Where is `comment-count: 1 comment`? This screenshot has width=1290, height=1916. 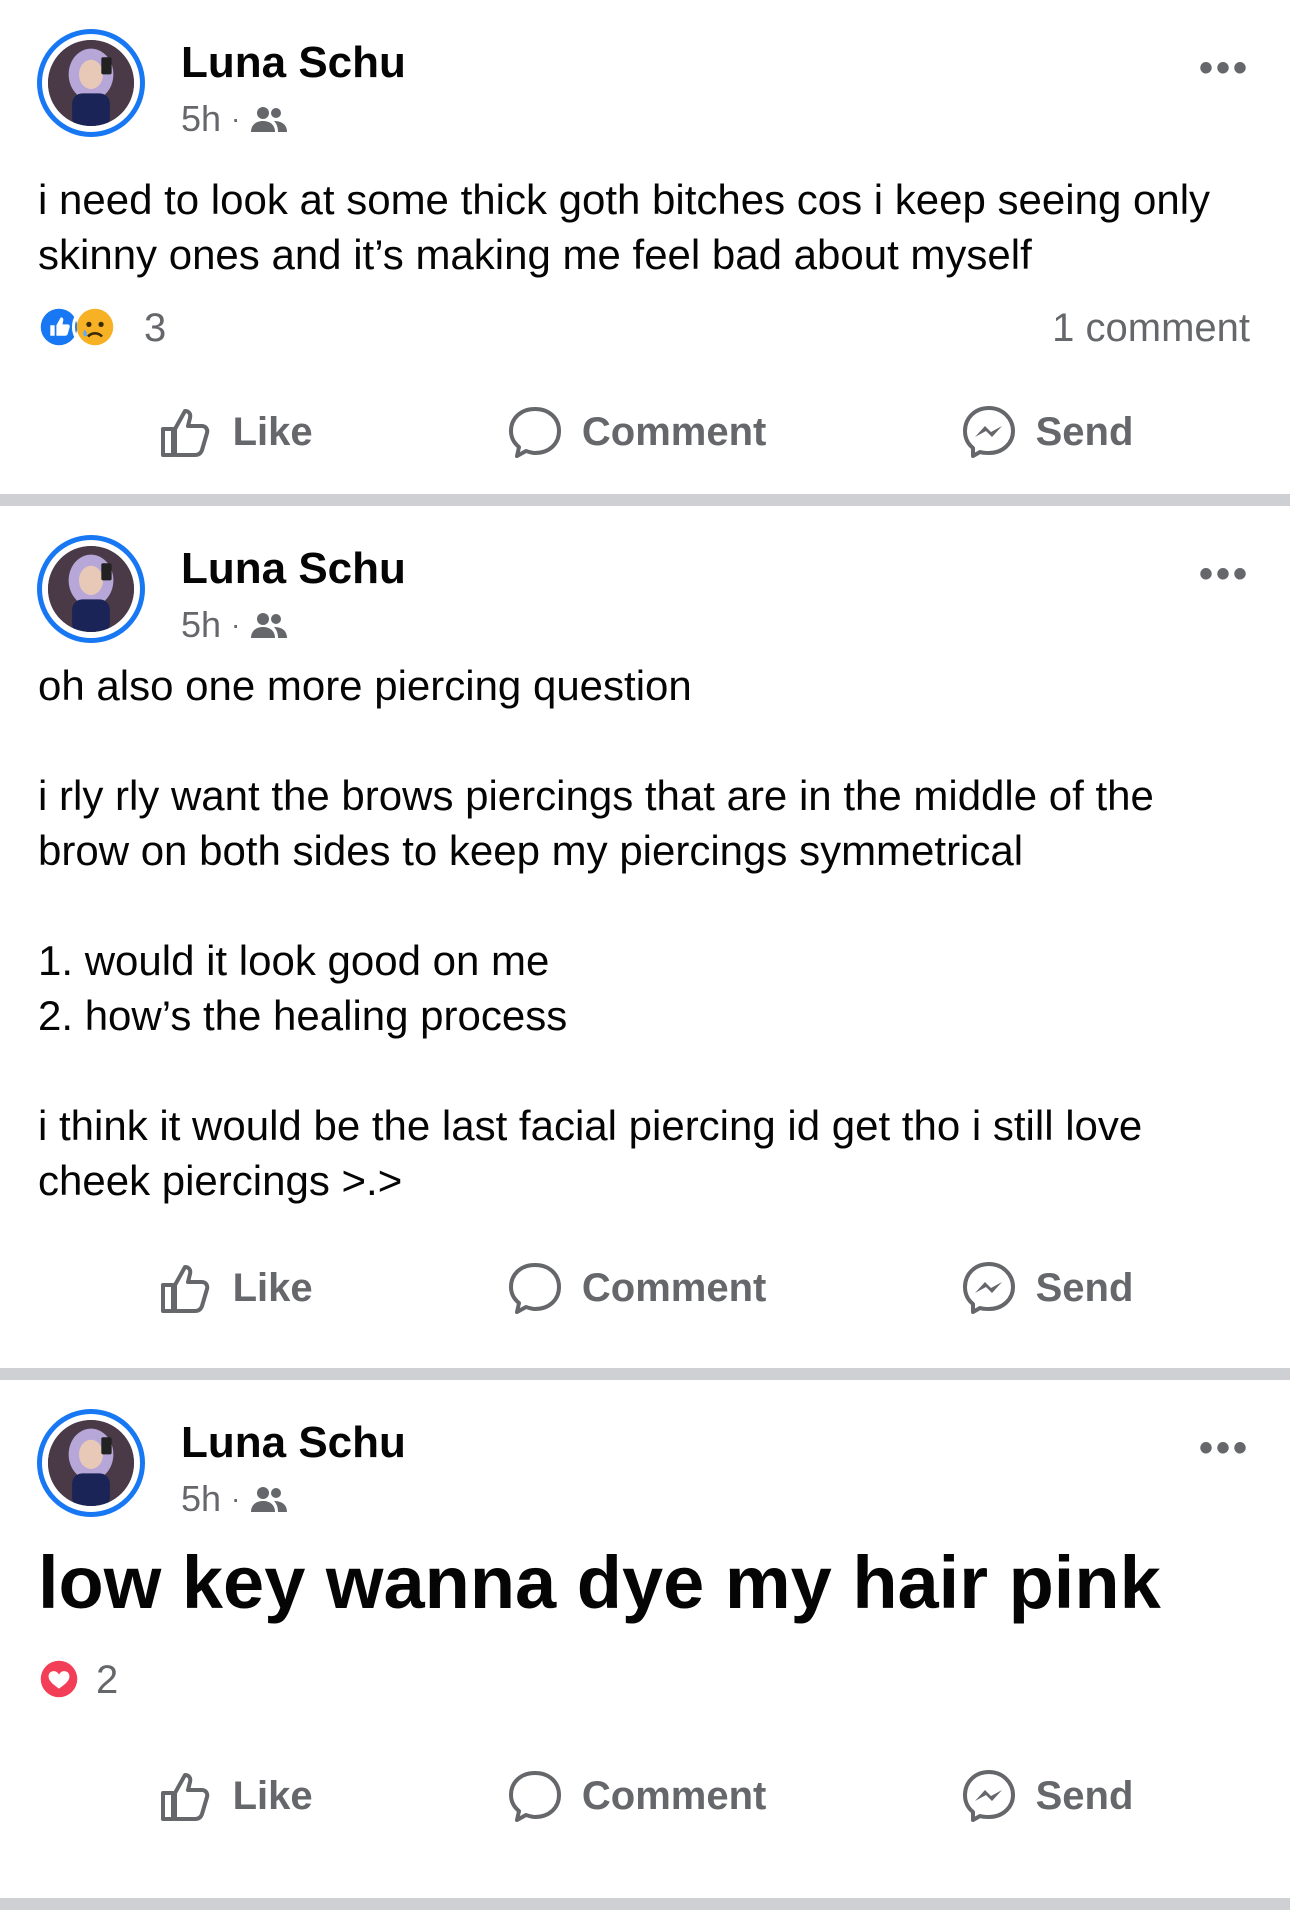
comment-count: 1 comment is located at coordinates (1151, 328).